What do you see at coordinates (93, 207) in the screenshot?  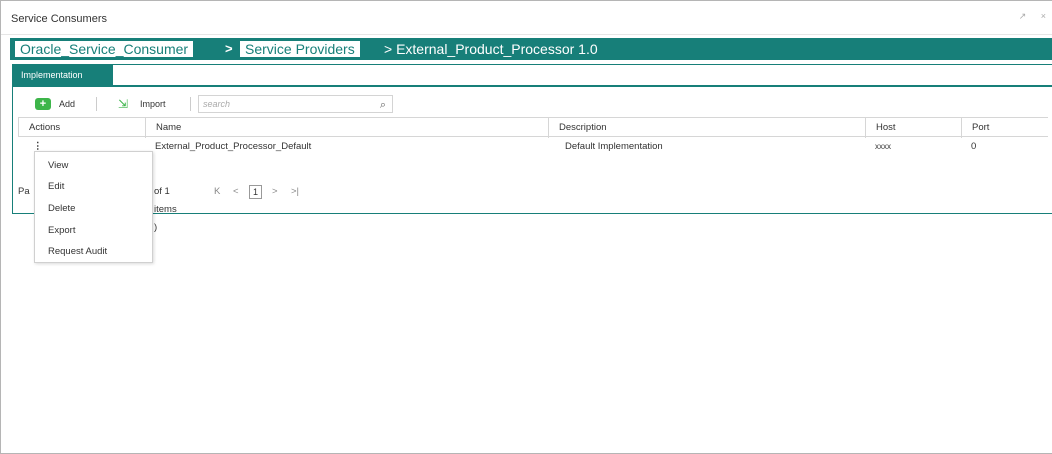 I see `row-actions-menu: View Edit Delete Export Request Audit` at bounding box center [93, 207].